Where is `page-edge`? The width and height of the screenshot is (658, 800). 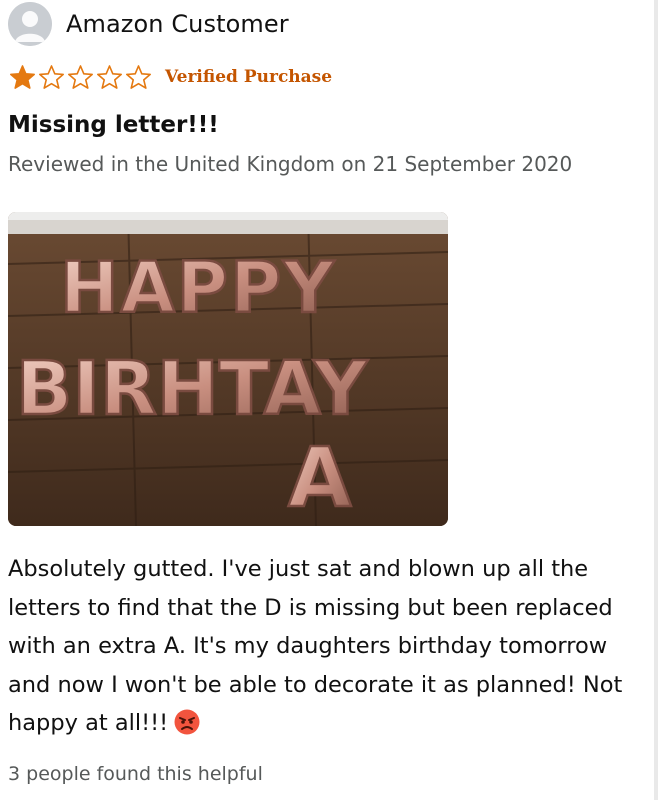
page-edge is located at coordinates (656, 400).